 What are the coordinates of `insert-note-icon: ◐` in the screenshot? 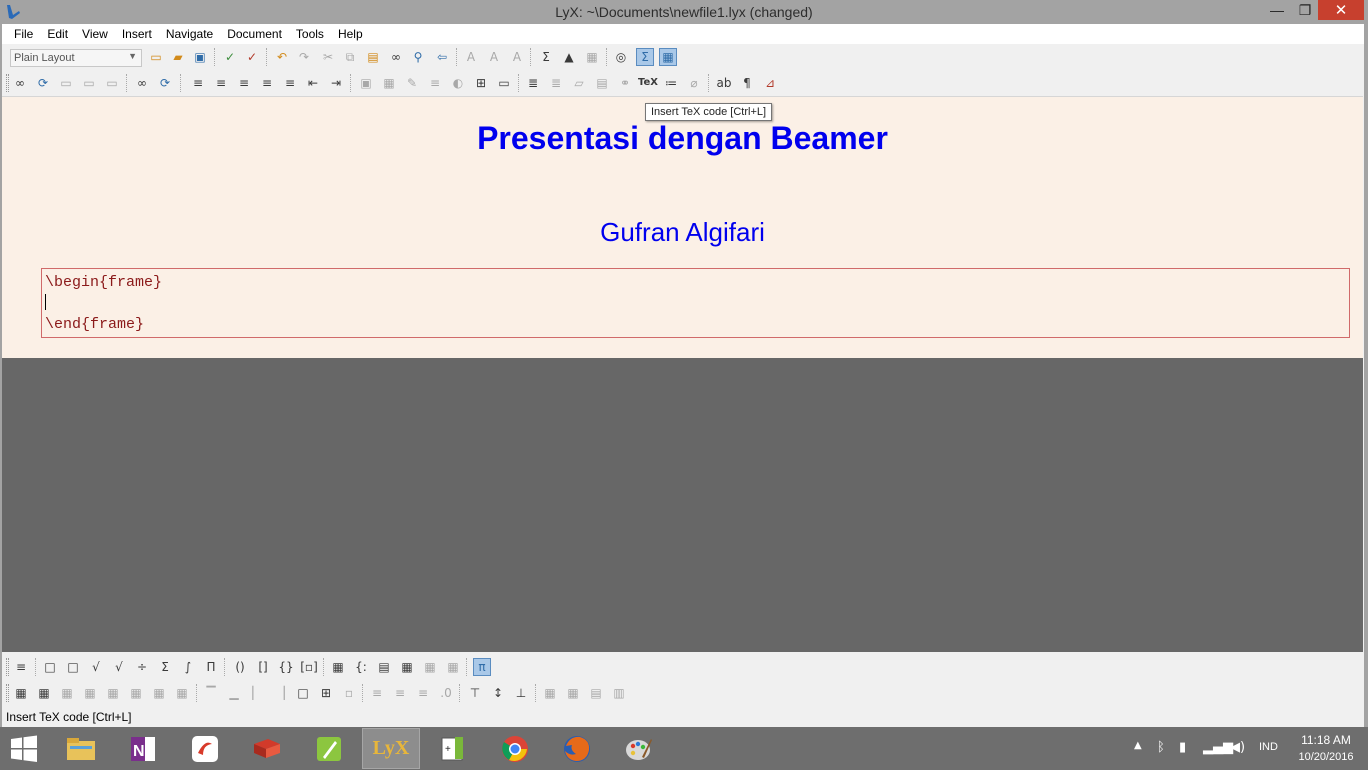 It's located at (458, 83).